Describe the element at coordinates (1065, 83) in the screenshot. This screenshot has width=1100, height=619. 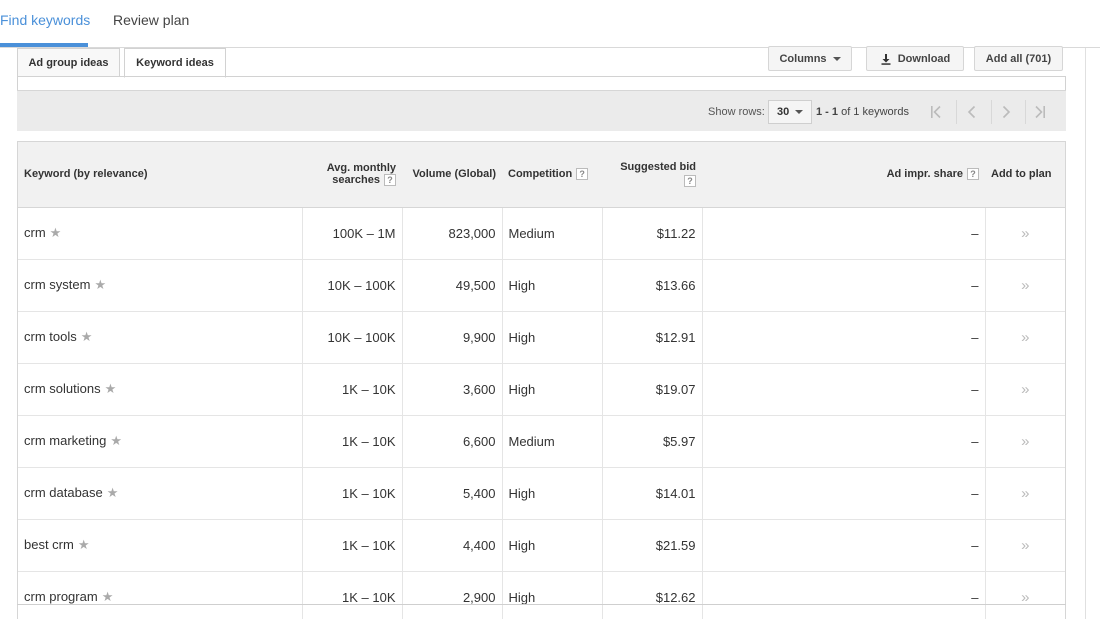
I see `panel-border-right` at that location.